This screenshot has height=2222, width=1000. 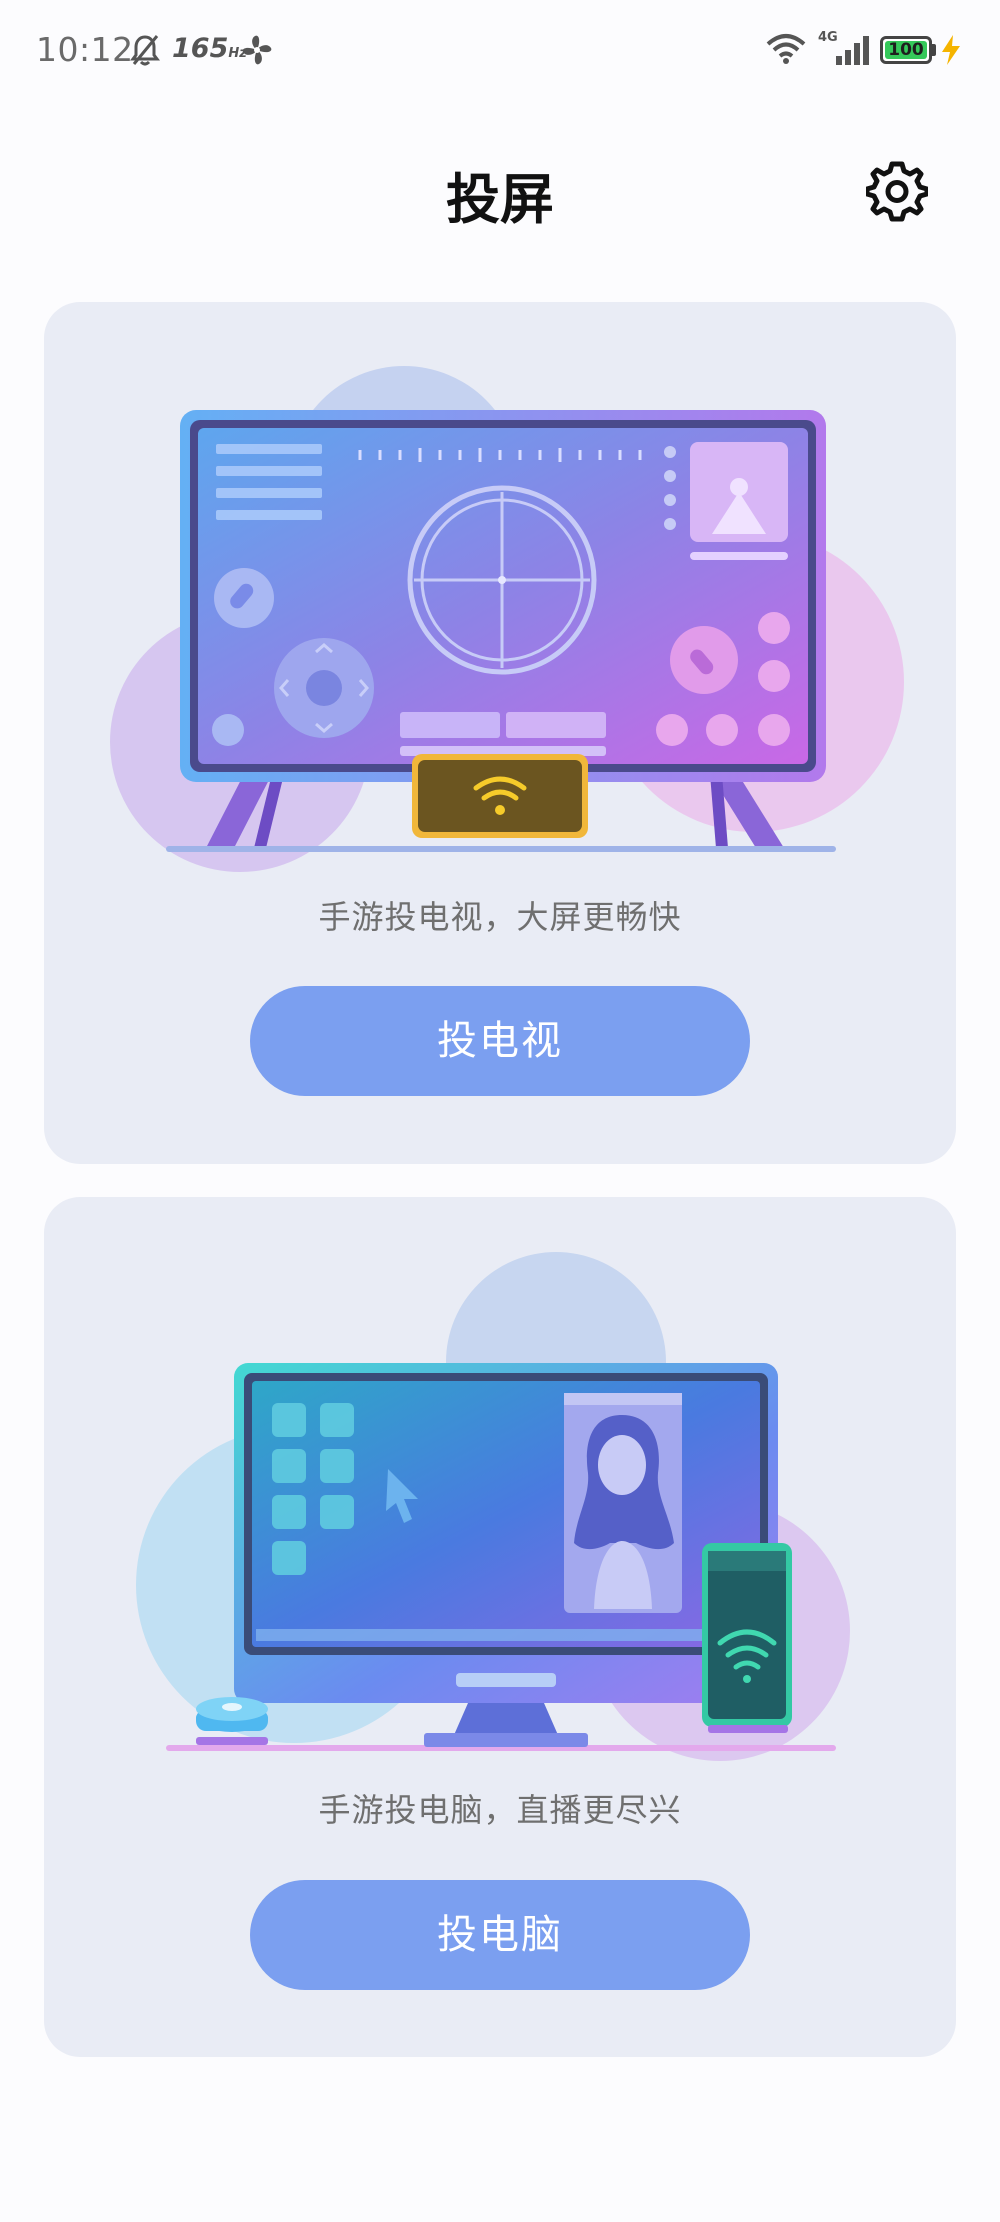 What do you see at coordinates (209, 48) in the screenshot?
I see `refresh-rate: 165Hz` at bounding box center [209, 48].